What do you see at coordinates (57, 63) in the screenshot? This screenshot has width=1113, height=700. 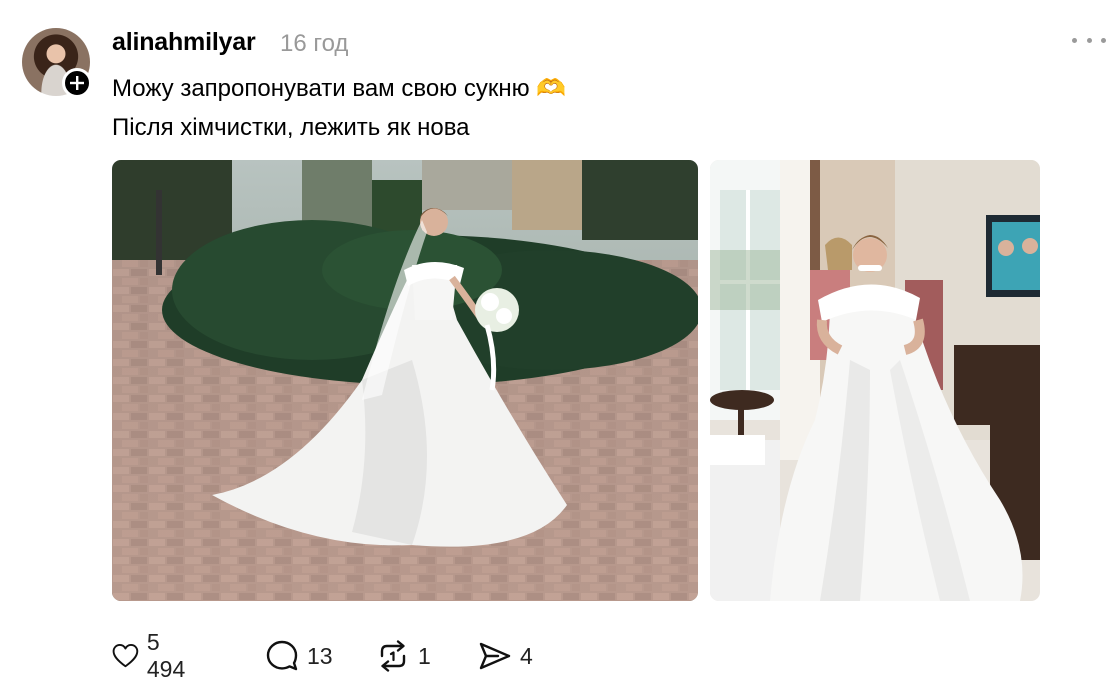 I see `author-avatar-wrap` at bounding box center [57, 63].